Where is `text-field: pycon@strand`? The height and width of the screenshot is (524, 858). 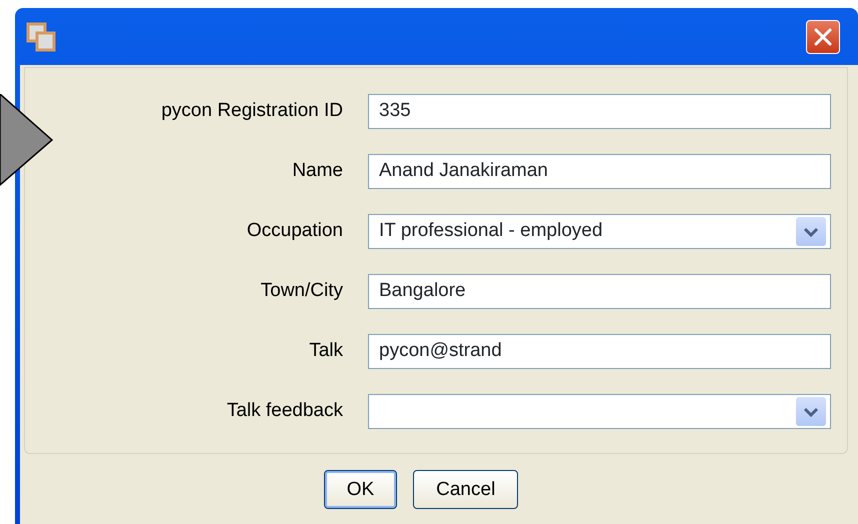
text-field: pycon@strand is located at coordinates (599, 351).